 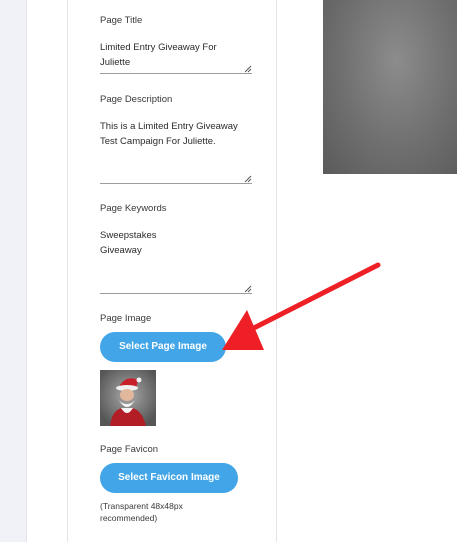 What do you see at coordinates (136, 99) in the screenshot?
I see `page-description-label: Page Description` at bounding box center [136, 99].